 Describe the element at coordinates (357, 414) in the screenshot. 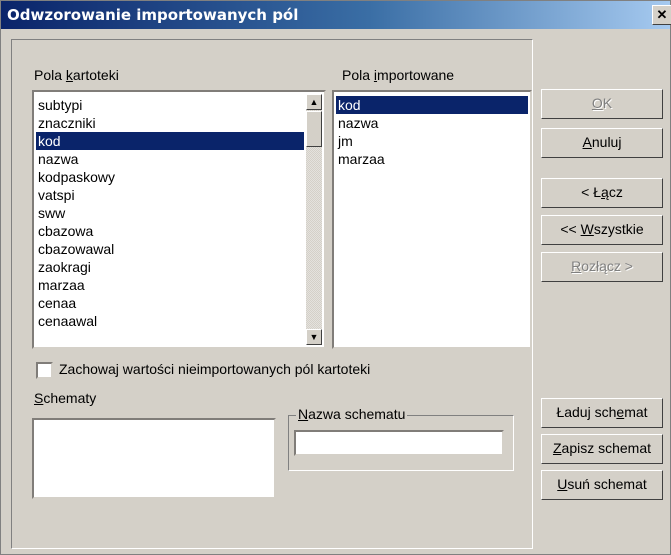

I see `scheme-name-label-post: azwa schematu` at that location.